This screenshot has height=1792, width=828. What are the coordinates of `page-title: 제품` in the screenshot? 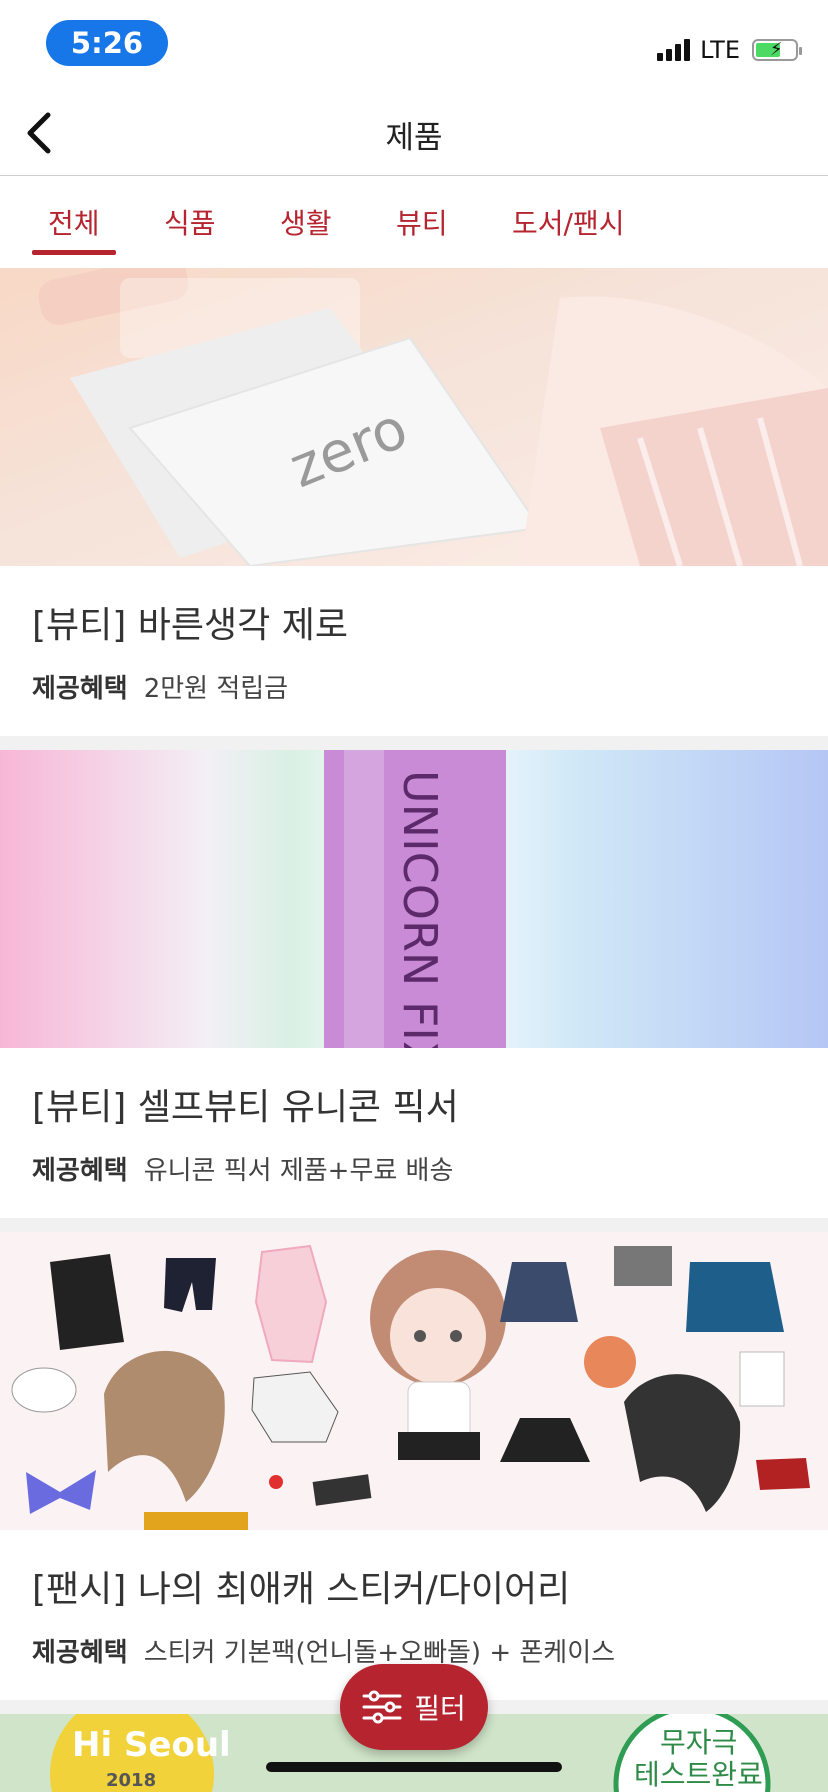 It's located at (414, 138).